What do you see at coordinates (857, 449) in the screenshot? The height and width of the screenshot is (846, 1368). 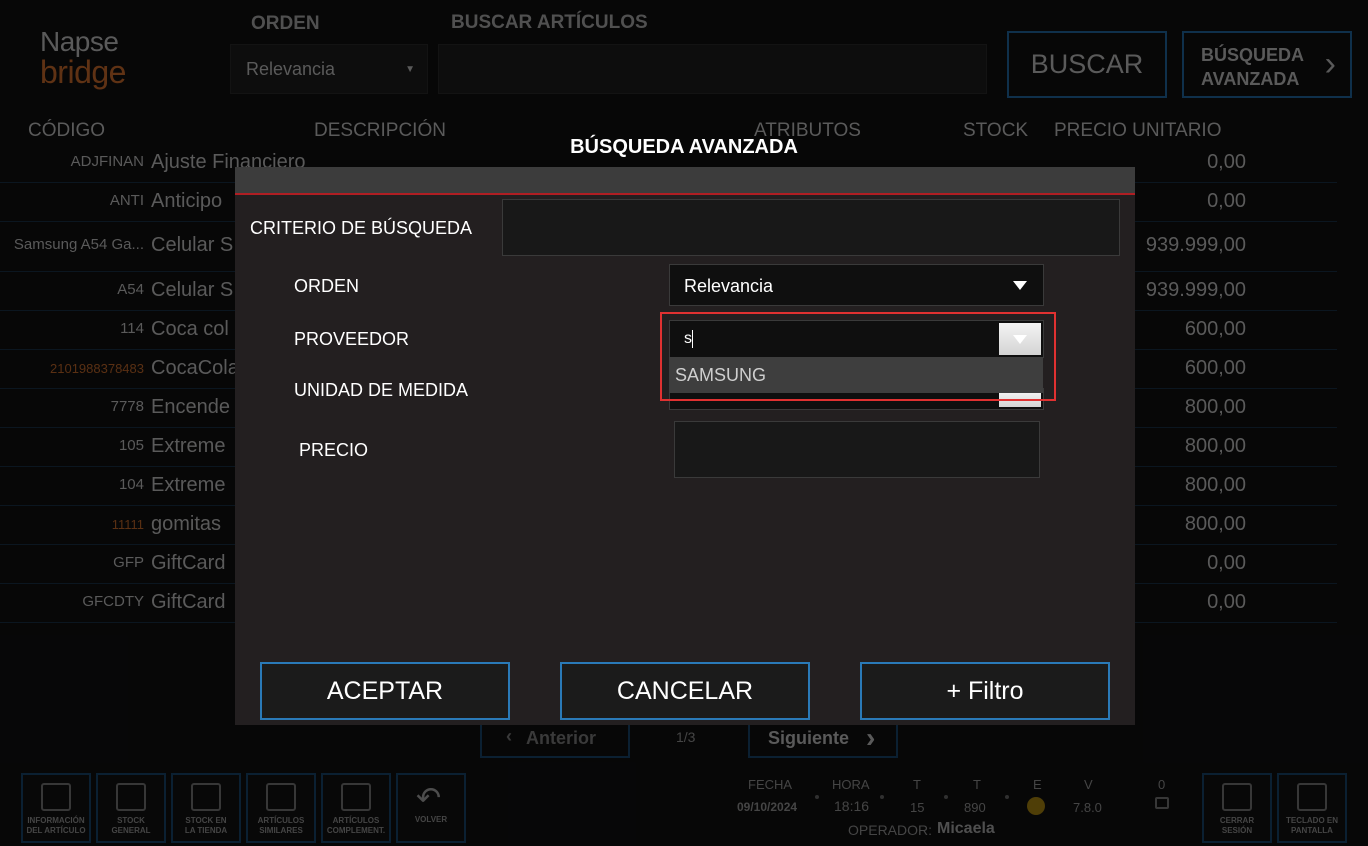 I see `price-input` at bounding box center [857, 449].